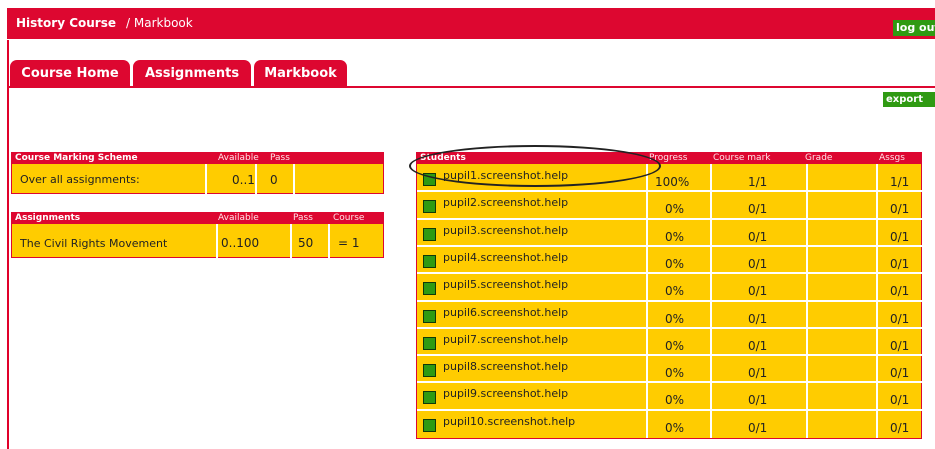 The image size is (935, 449). Describe the element at coordinates (349, 218) in the screenshot. I see `col-course: Course` at that location.